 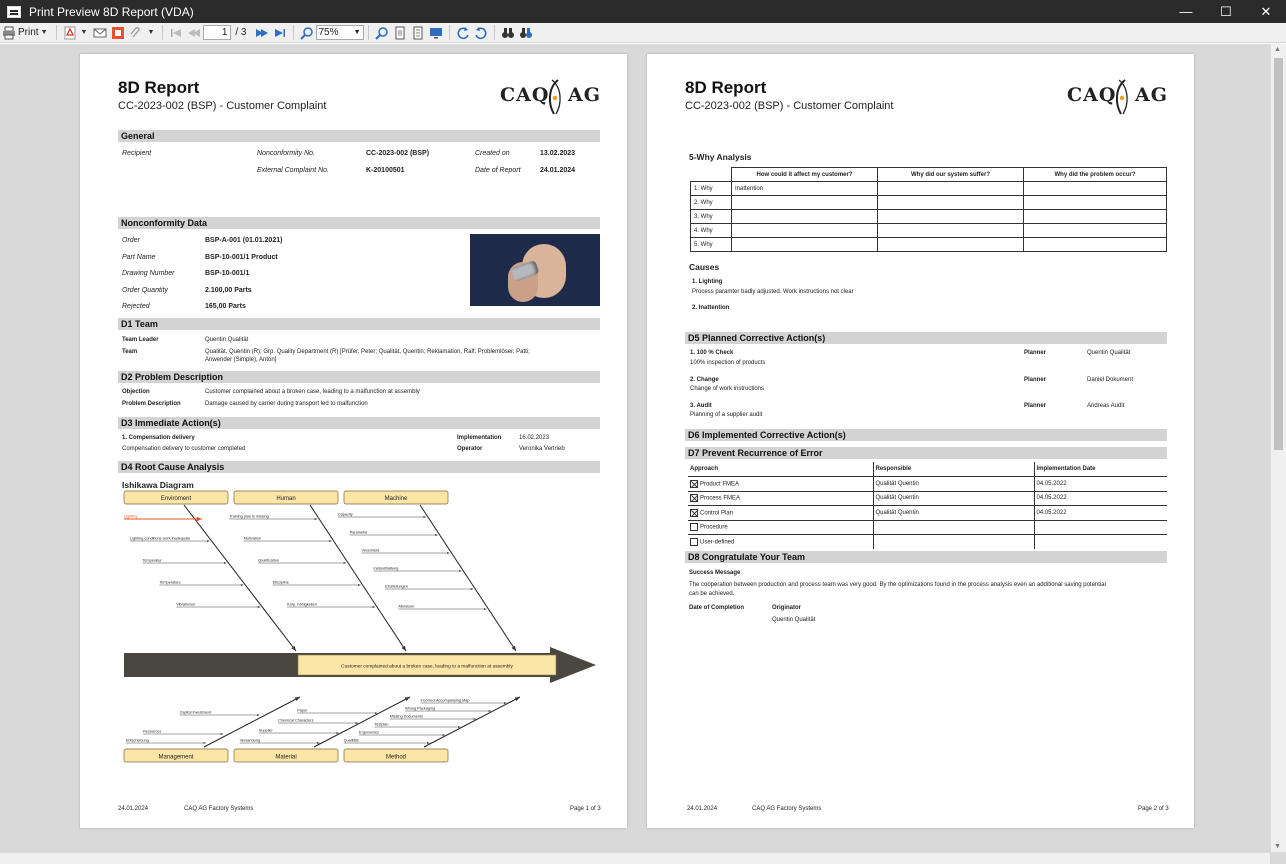 I want to click on cause-2-title: 2. Inattention, so click(x=711, y=308).